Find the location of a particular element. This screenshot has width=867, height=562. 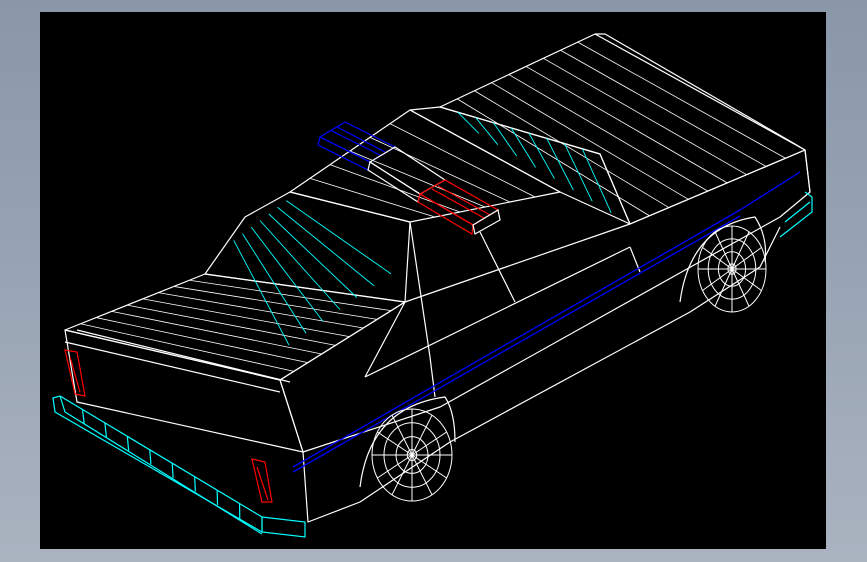

taillights is located at coordinates (168, 426).